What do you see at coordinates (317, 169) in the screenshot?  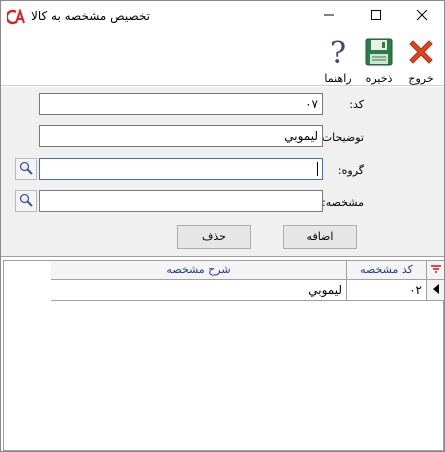 I see `text-caret` at bounding box center [317, 169].